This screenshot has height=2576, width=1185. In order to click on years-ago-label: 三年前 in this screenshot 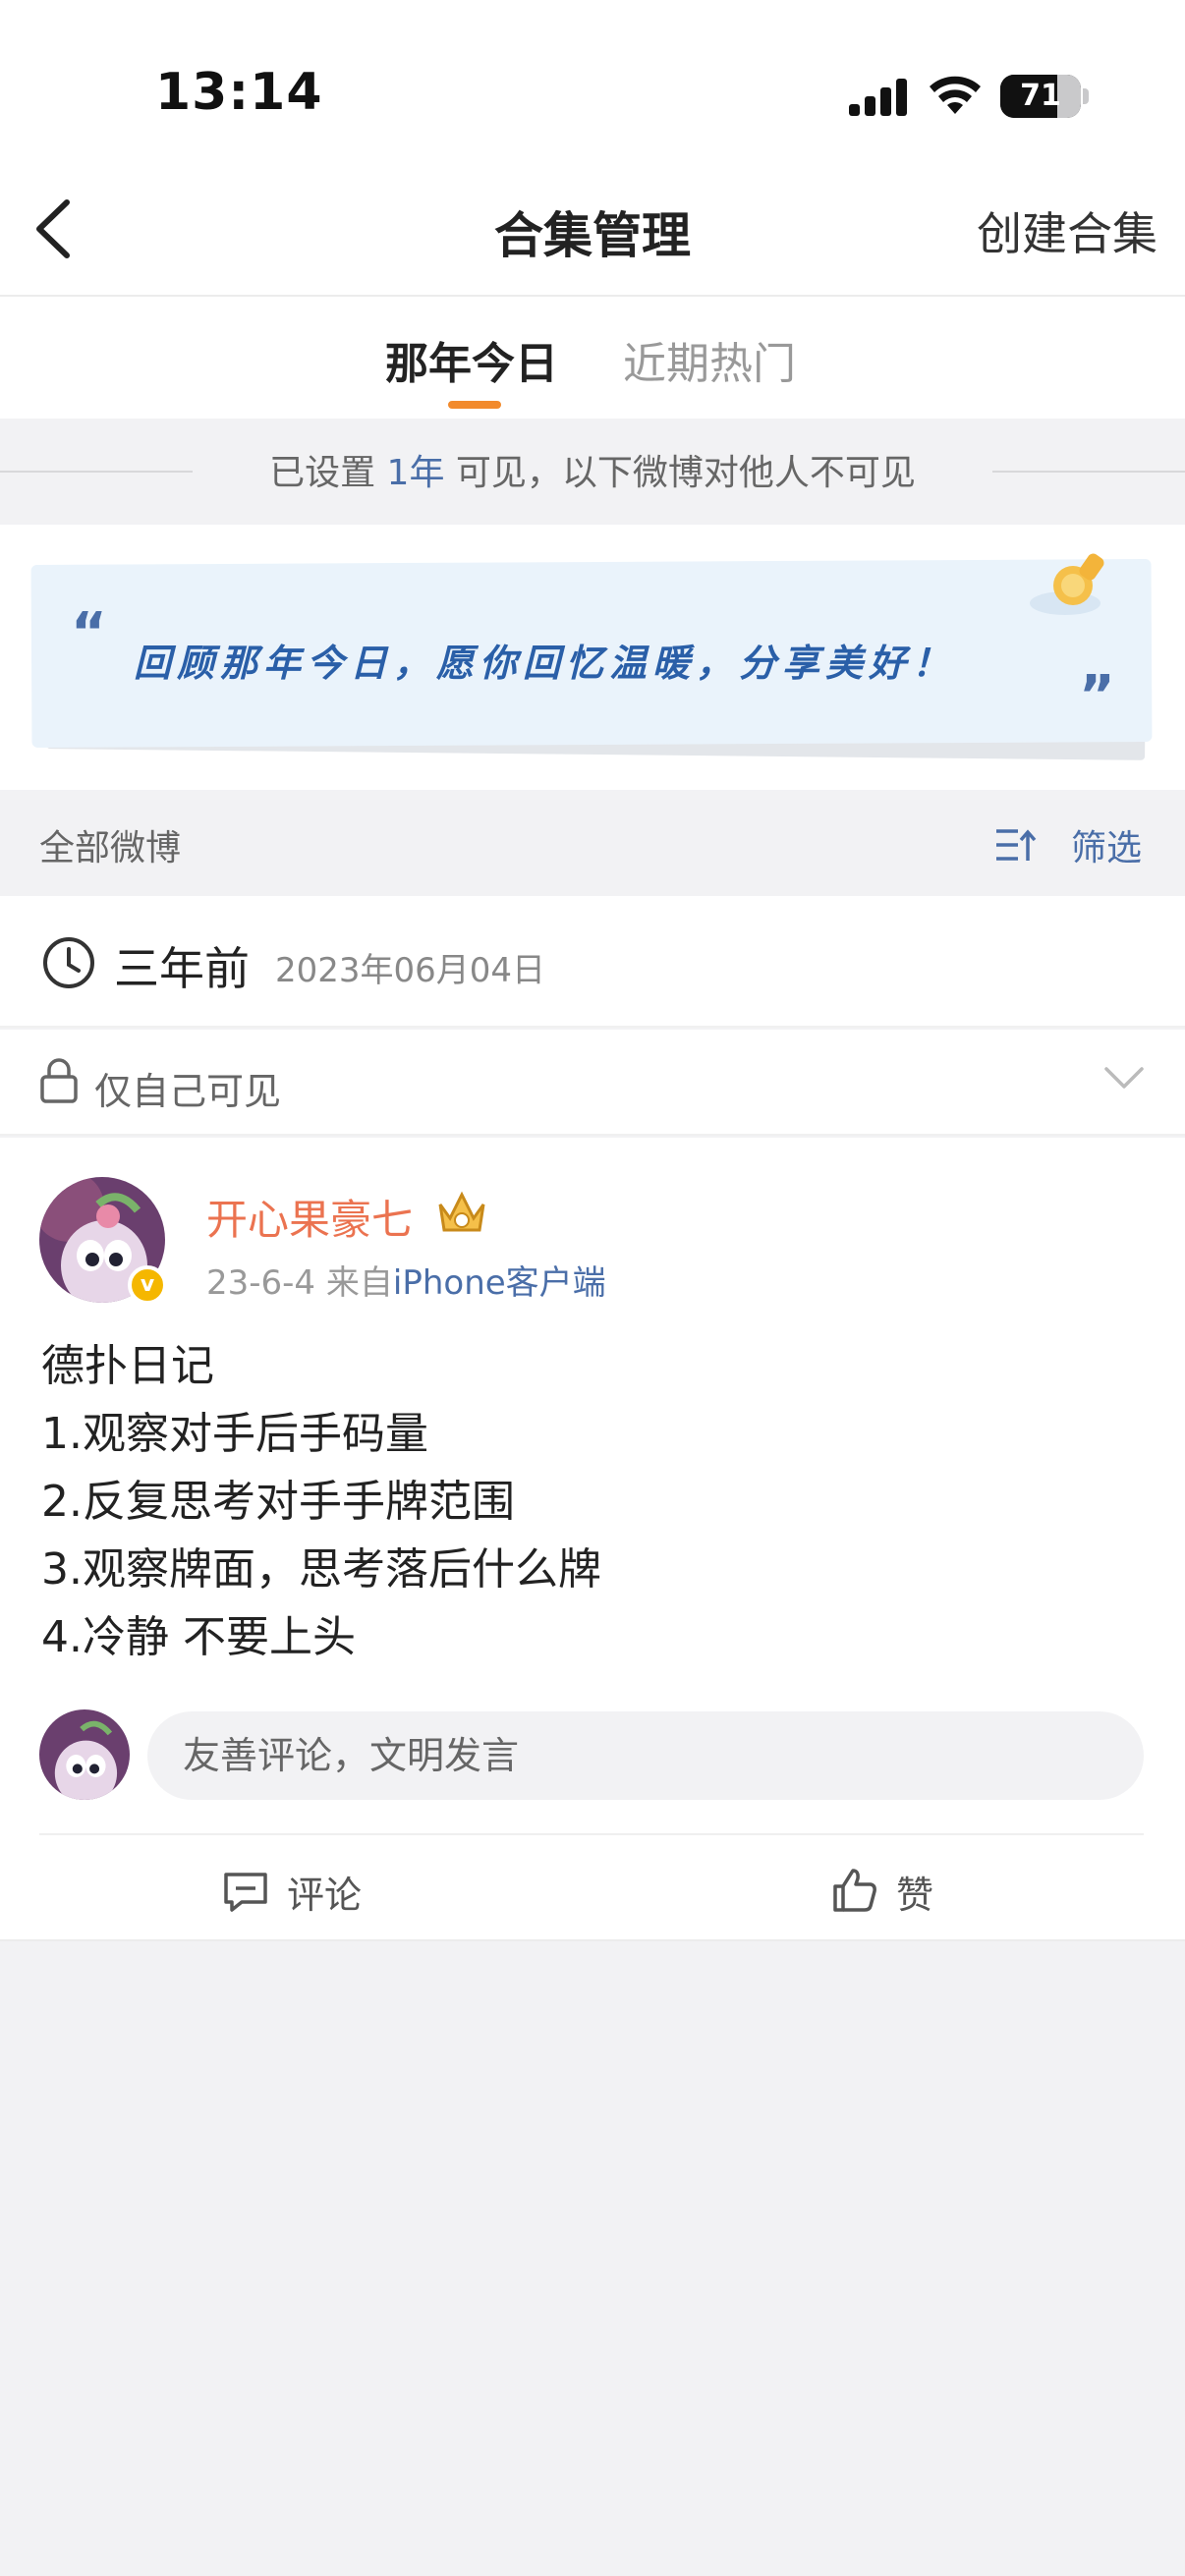, I will do `click(182, 968)`.